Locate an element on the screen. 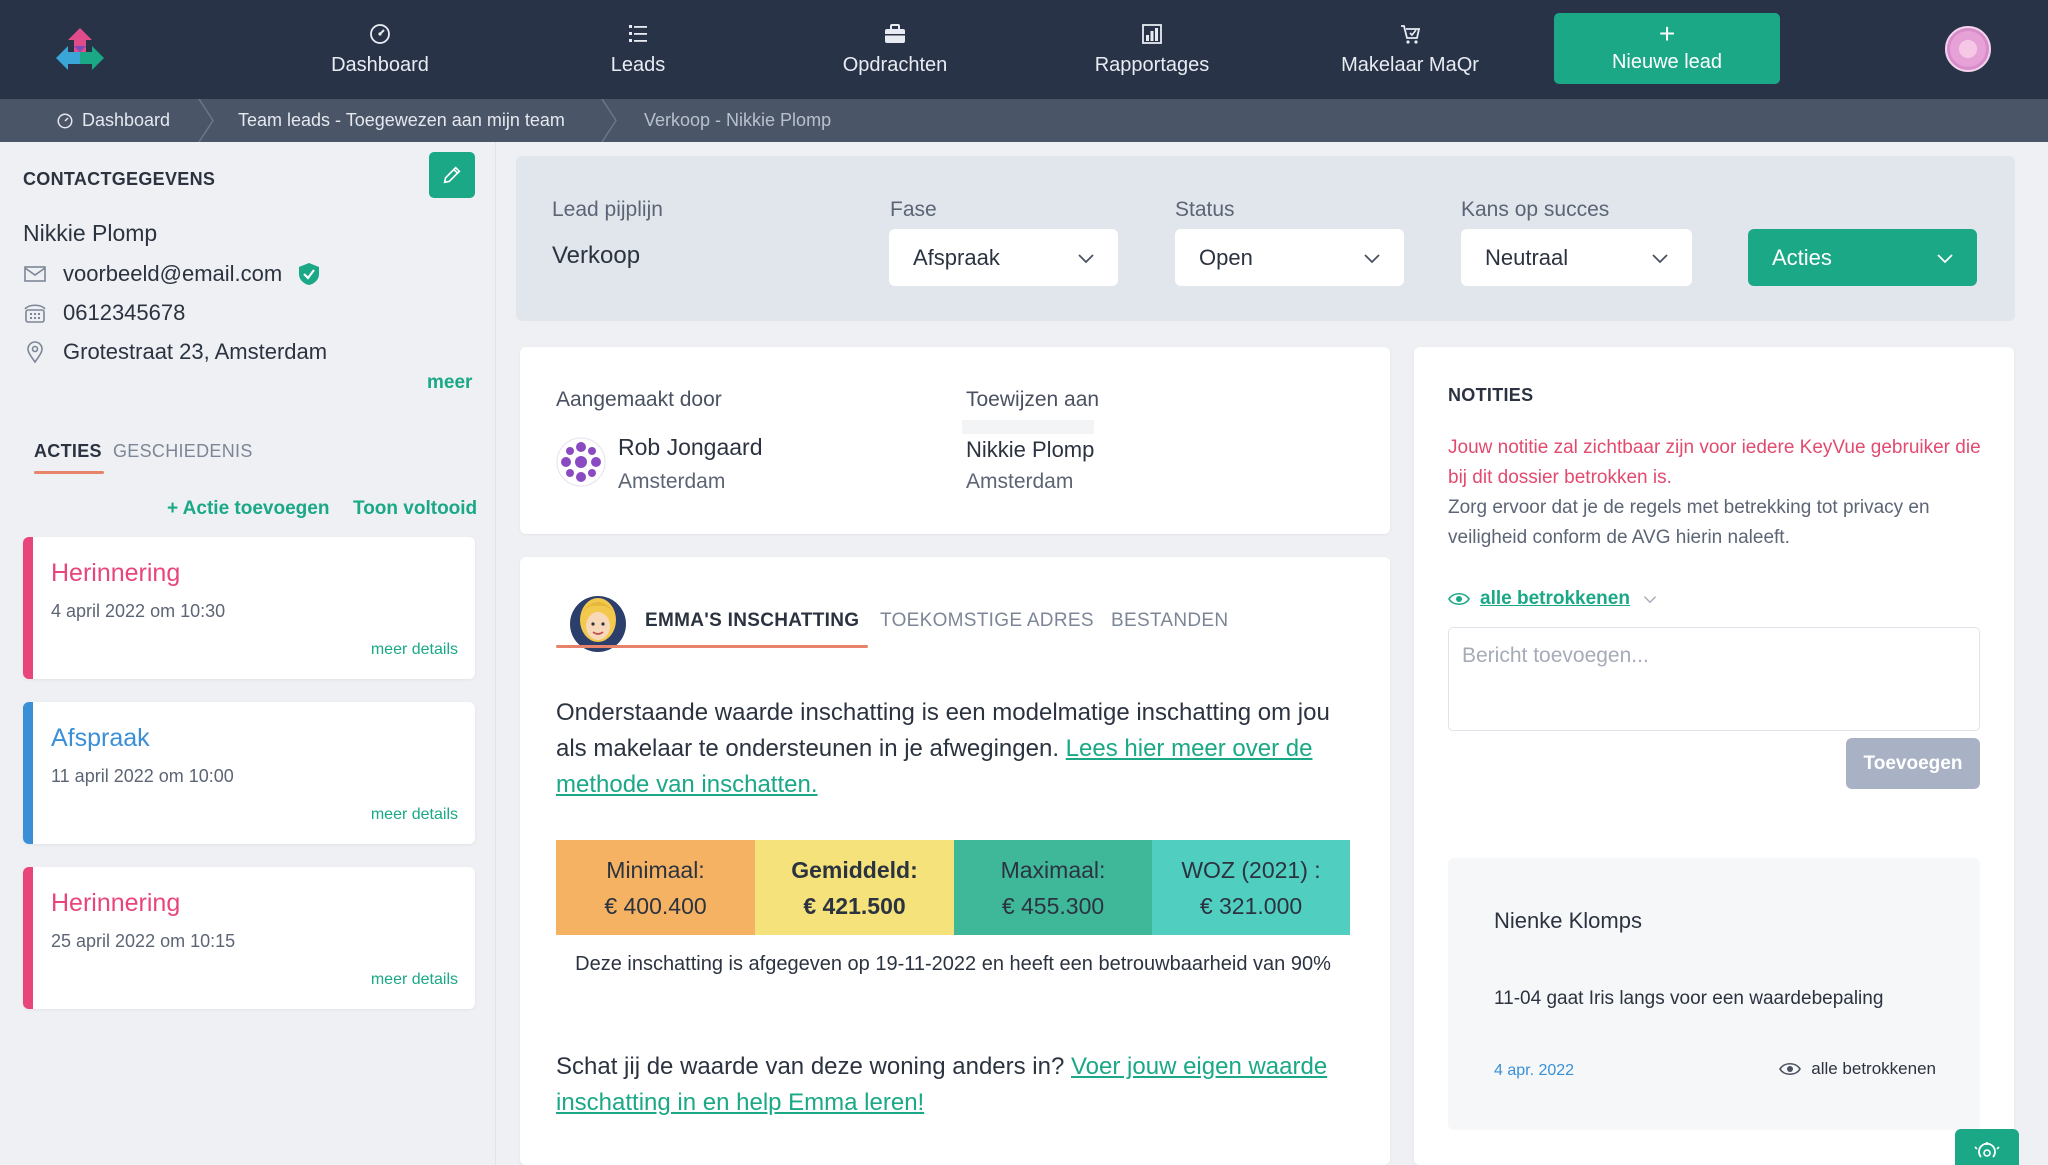  list-icon is located at coordinates (638, 33).